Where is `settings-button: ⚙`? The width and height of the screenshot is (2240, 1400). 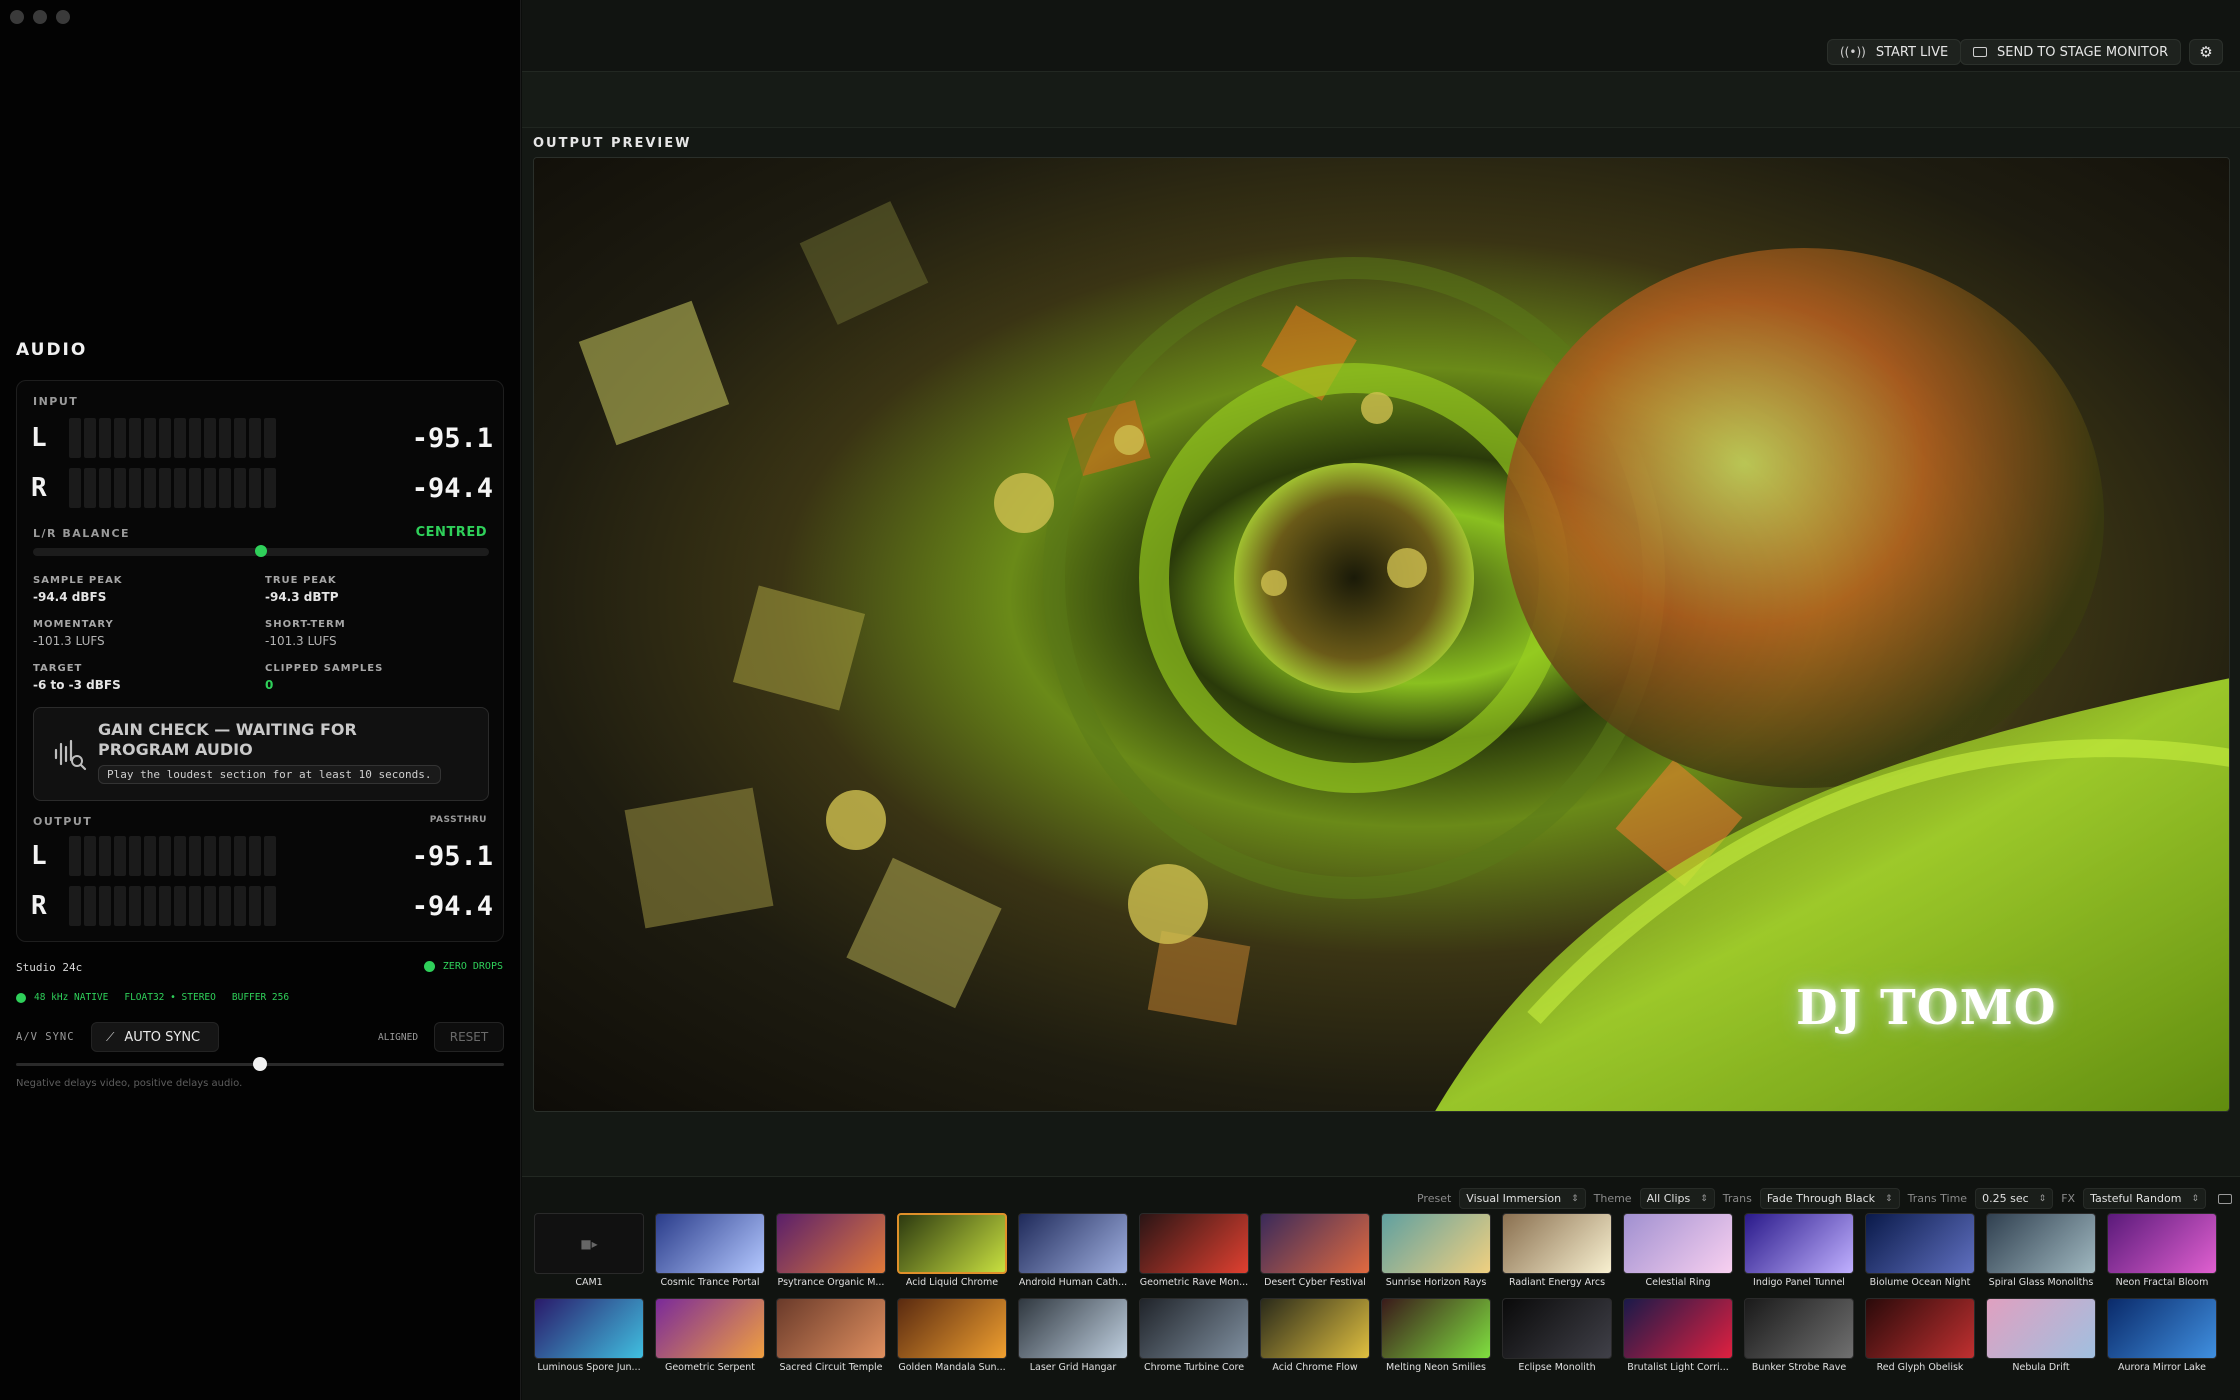
settings-button: ⚙ is located at coordinates (2206, 52).